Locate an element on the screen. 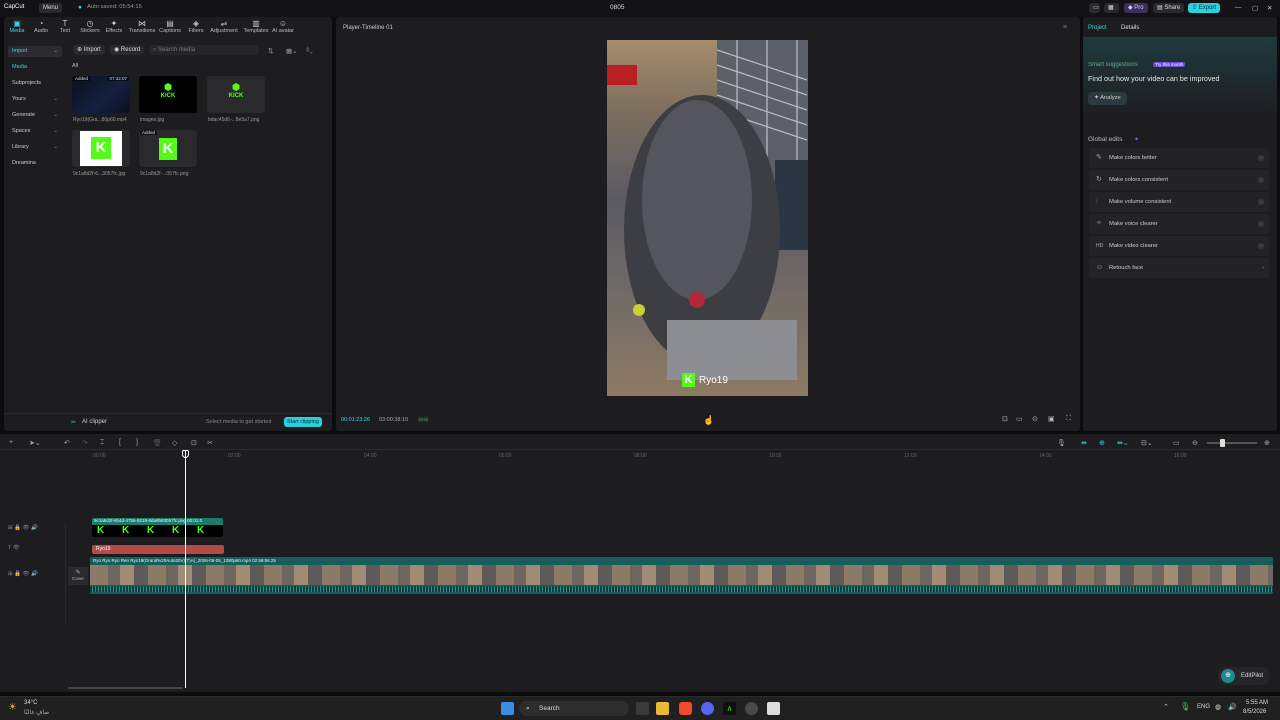  player-menu-icon: ≡ is located at coordinates (1065, 27).